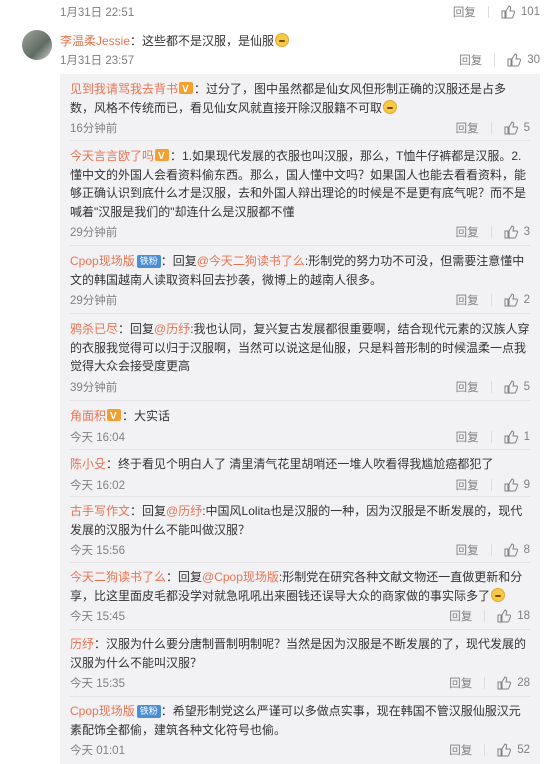 Image resolution: width=552 pixels, height=764 pixels. I want to click on timestamp: 今天 16:04, so click(97, 437).